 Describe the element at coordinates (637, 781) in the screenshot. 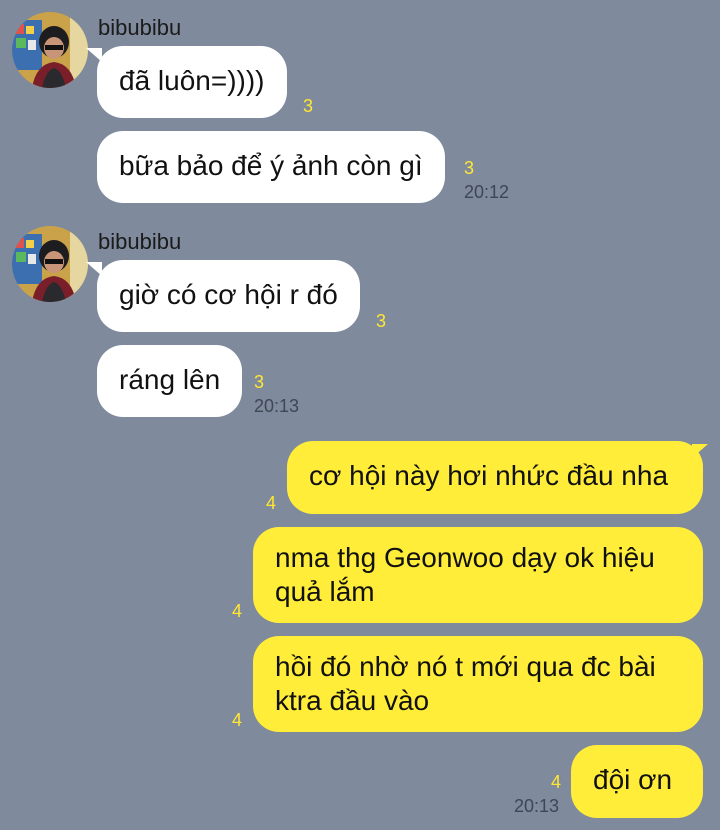

I see `message-bubble-outgoing: đội ơn` at that location.